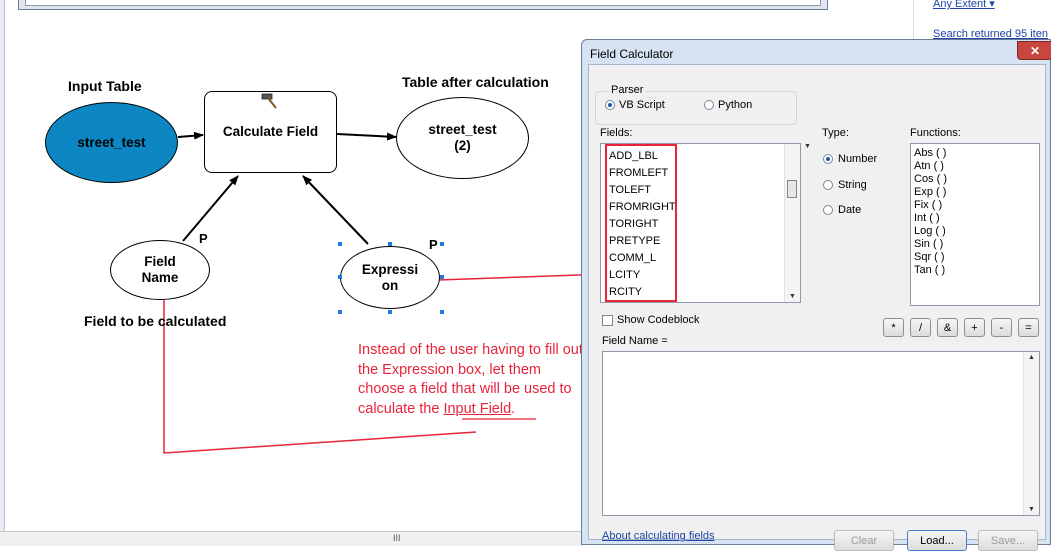 Image resolution: width=1051 pixels, height=551 pixels. What do you see at coordinates (961, 327) in the screenshot?
I see `operator-buttons: * / & + - =` at bounding box center [961, 327].